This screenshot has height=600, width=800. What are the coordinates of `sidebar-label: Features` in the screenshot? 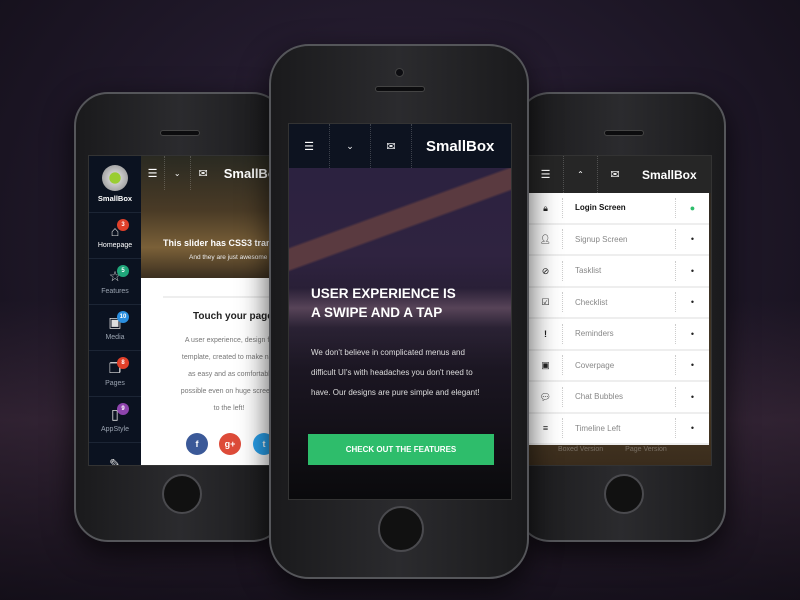 It's located at (115, 291).